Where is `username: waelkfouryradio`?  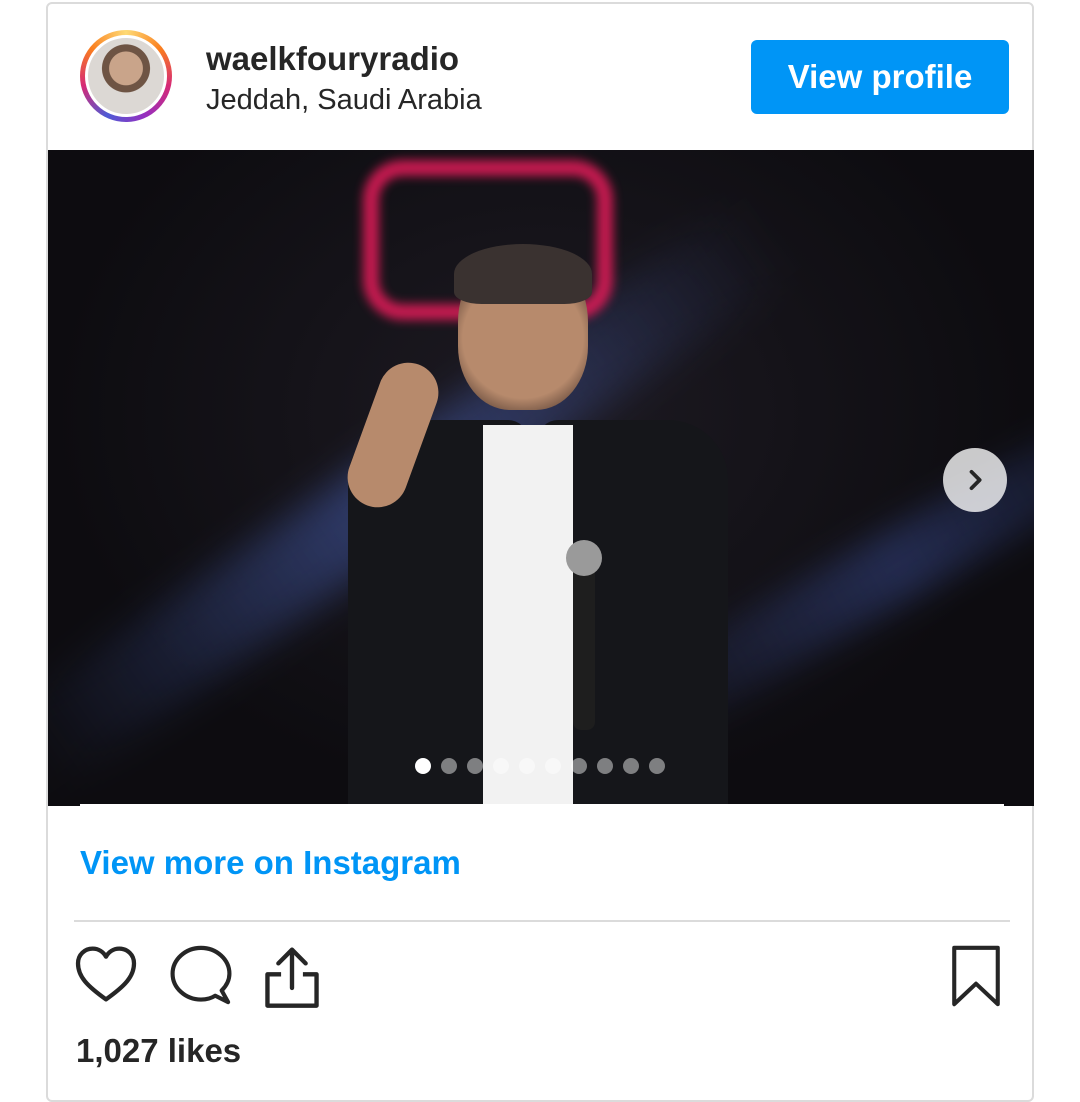 username: waelkfouryradio is located at coordinates (332, 59).